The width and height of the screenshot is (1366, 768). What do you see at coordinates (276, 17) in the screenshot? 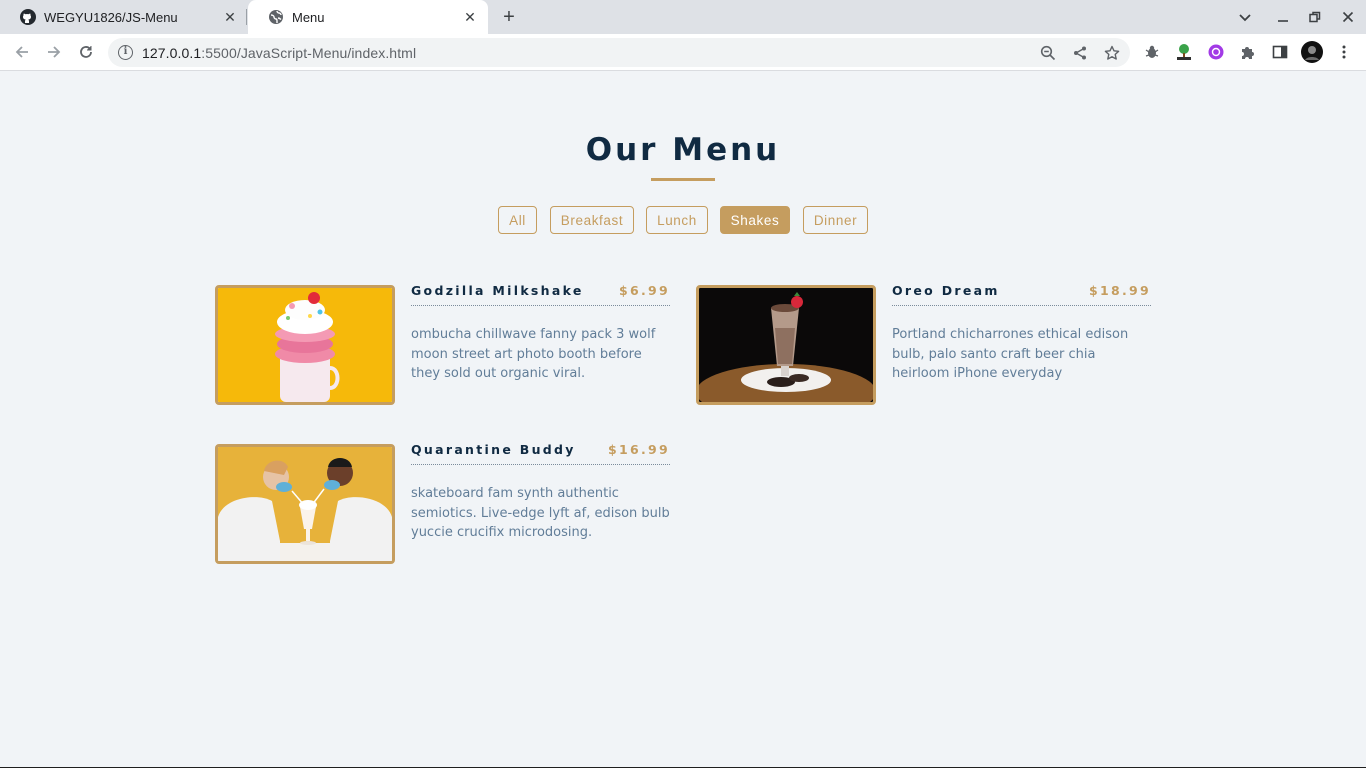
I see `globe-icon` at bounding box center [276, 17].